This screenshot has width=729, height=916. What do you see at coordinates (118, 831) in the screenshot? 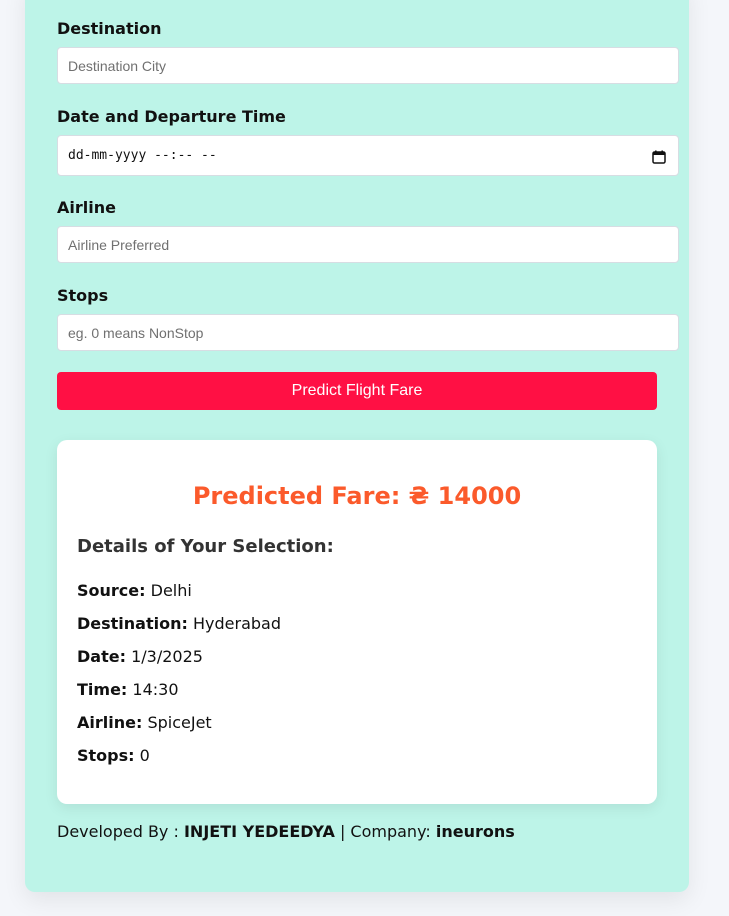
I see `footer-developed-prefix: Developed By :` at bounding box center [118, 831].